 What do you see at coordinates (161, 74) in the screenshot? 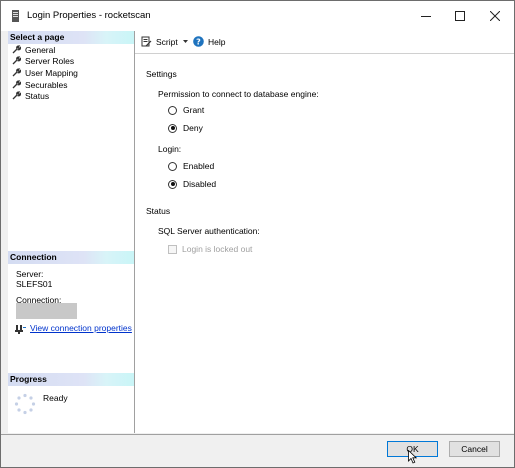
I see `settings-header: Settings` at bounding box center [161, 74].